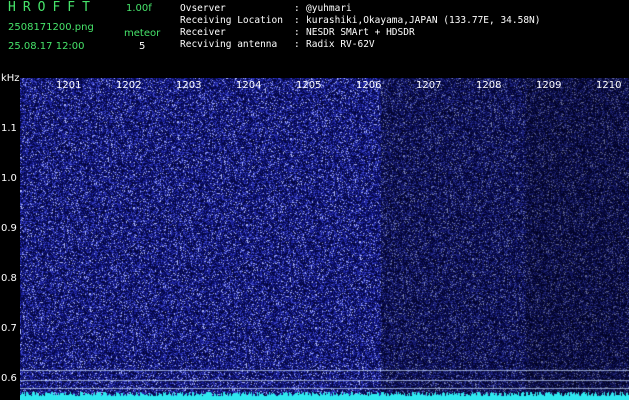  What do you see at coordinates (489, 85) in the screenshot?
I see `x-tick-label: 1208` at bounding box center [489, 85].